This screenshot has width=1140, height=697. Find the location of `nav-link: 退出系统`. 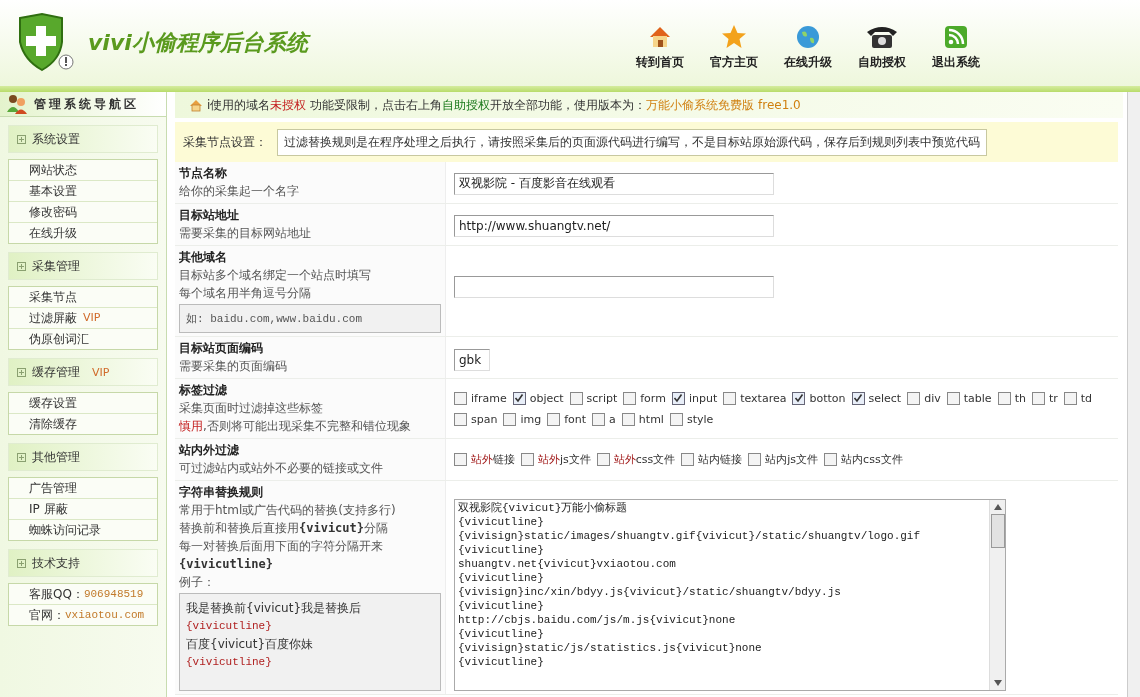

nav-link: 退出系统 is located at coordinates (956, 47).